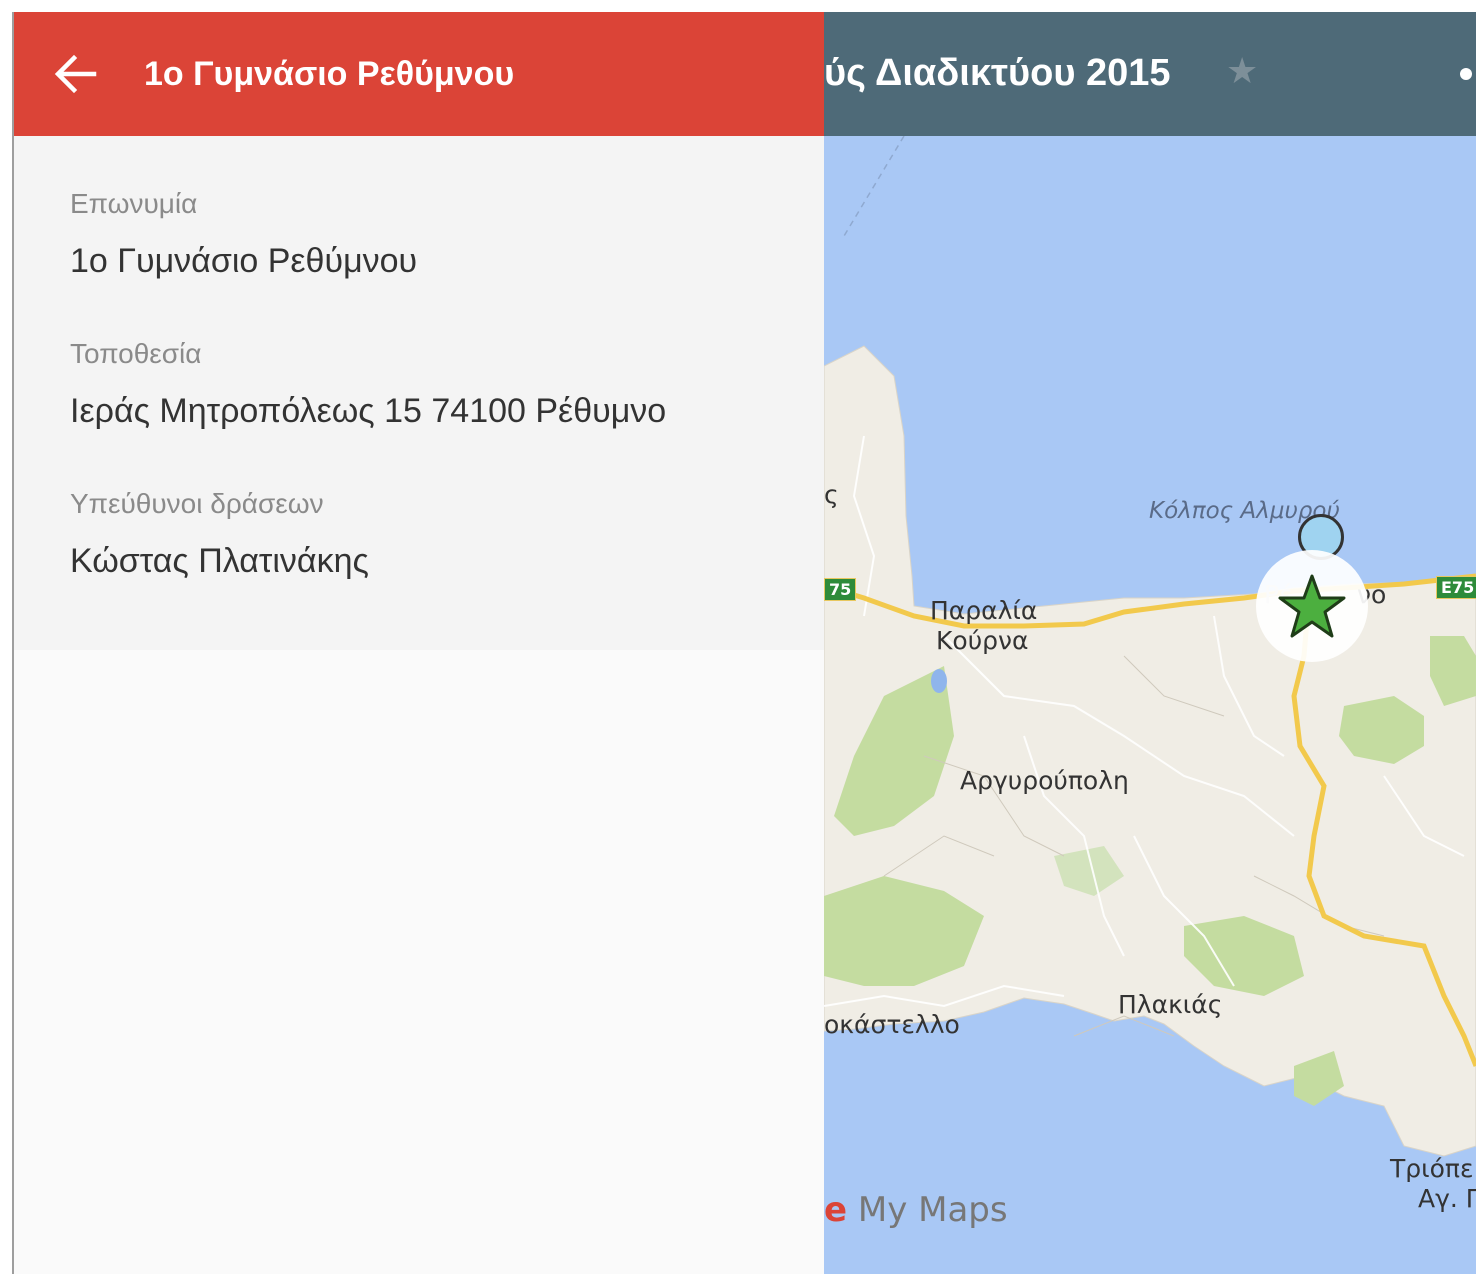 The image size is (1476, 1274). I want to click on star-icon, so click(1312, 606).